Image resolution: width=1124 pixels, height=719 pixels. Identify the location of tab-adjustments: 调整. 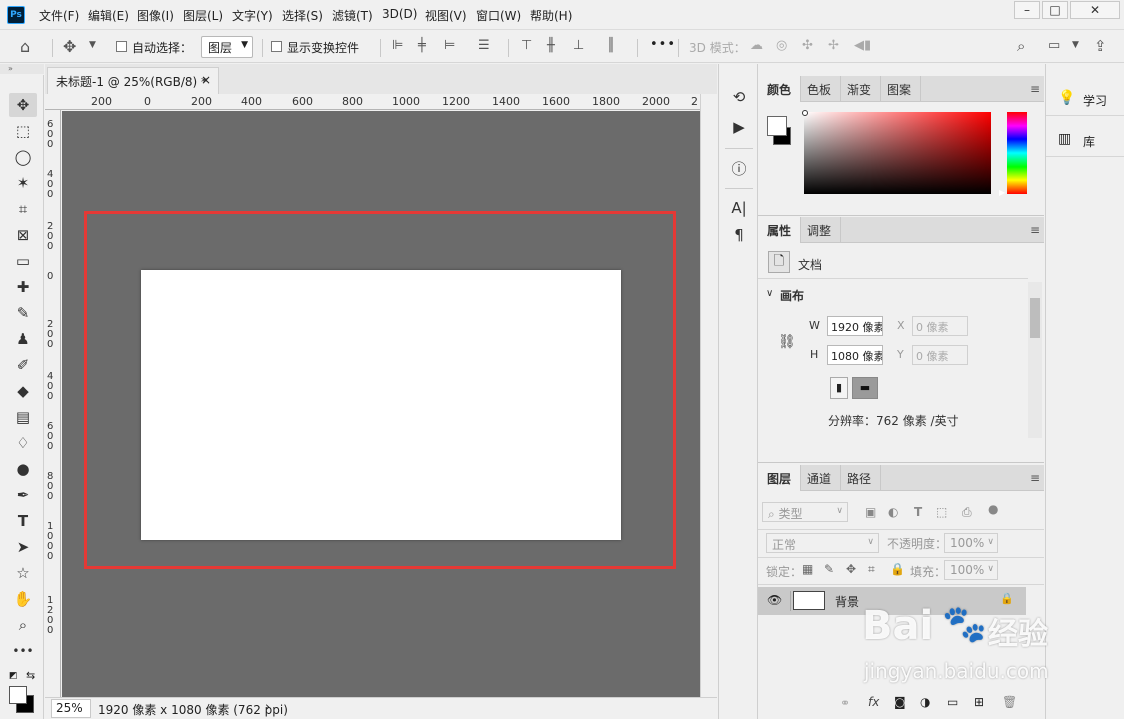
(820, 230).